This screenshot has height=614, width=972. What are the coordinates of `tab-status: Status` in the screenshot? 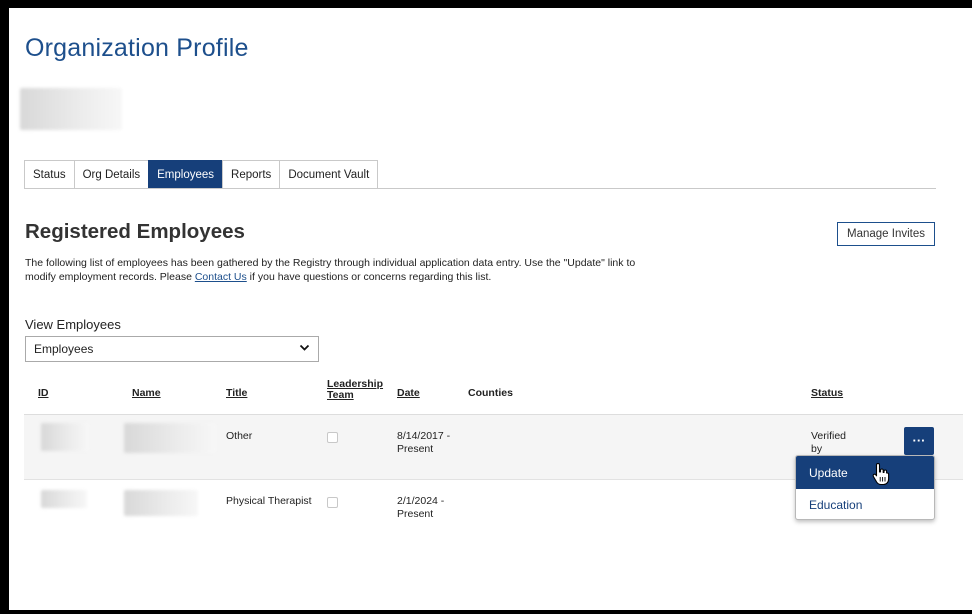 It's located at (49, 174).